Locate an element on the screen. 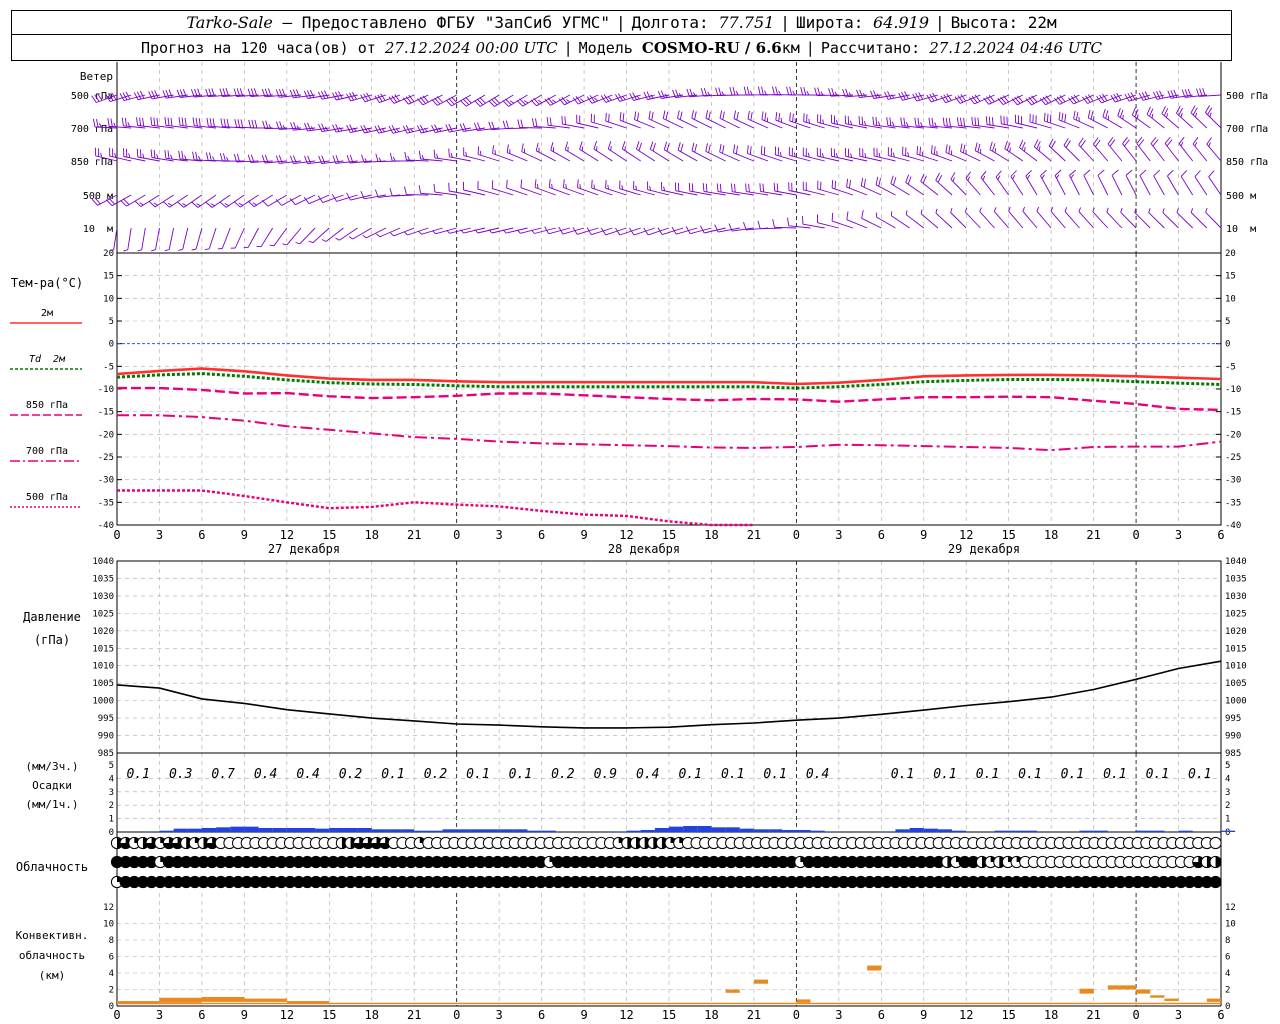  temp-tick-label-right: -20 is located at coordinates (1233, 435).